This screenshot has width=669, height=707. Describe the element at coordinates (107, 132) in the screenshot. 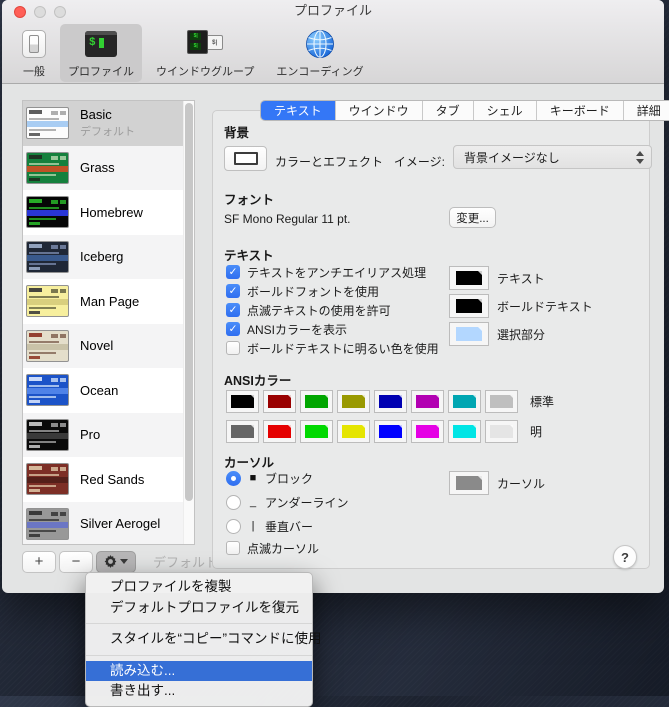

I see `profile-subtitle: デフォルト` at that location.